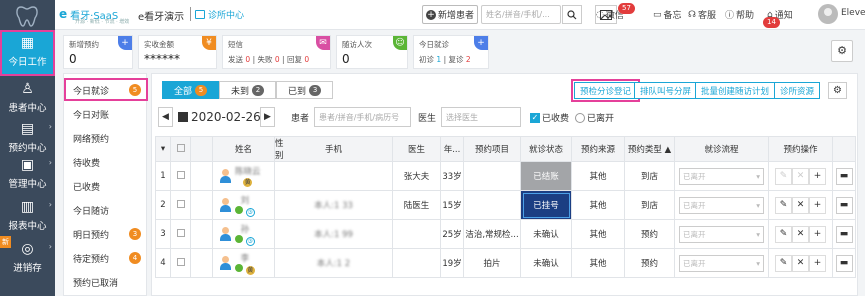  Describe the element at coordinates (739, 14) in the screenshot. I see `help-link: ⓘ 帮助` at that location.